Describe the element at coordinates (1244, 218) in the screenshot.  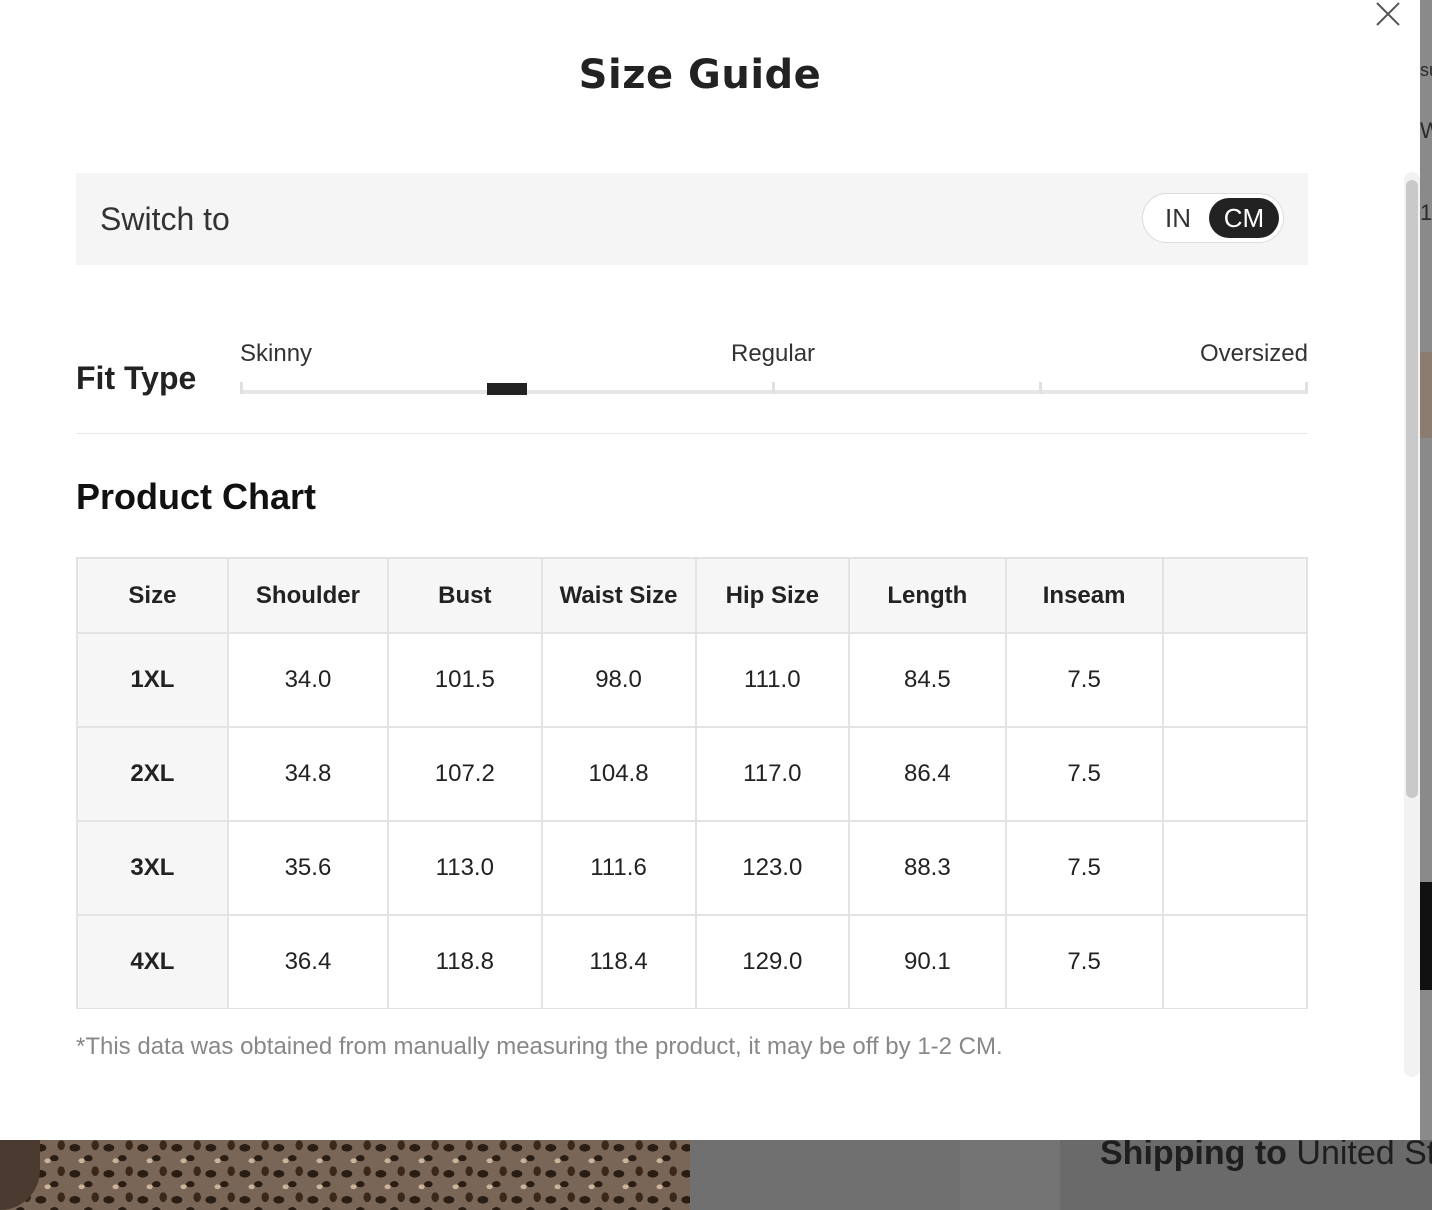
I see `unit-option-cm: CM` at that location.